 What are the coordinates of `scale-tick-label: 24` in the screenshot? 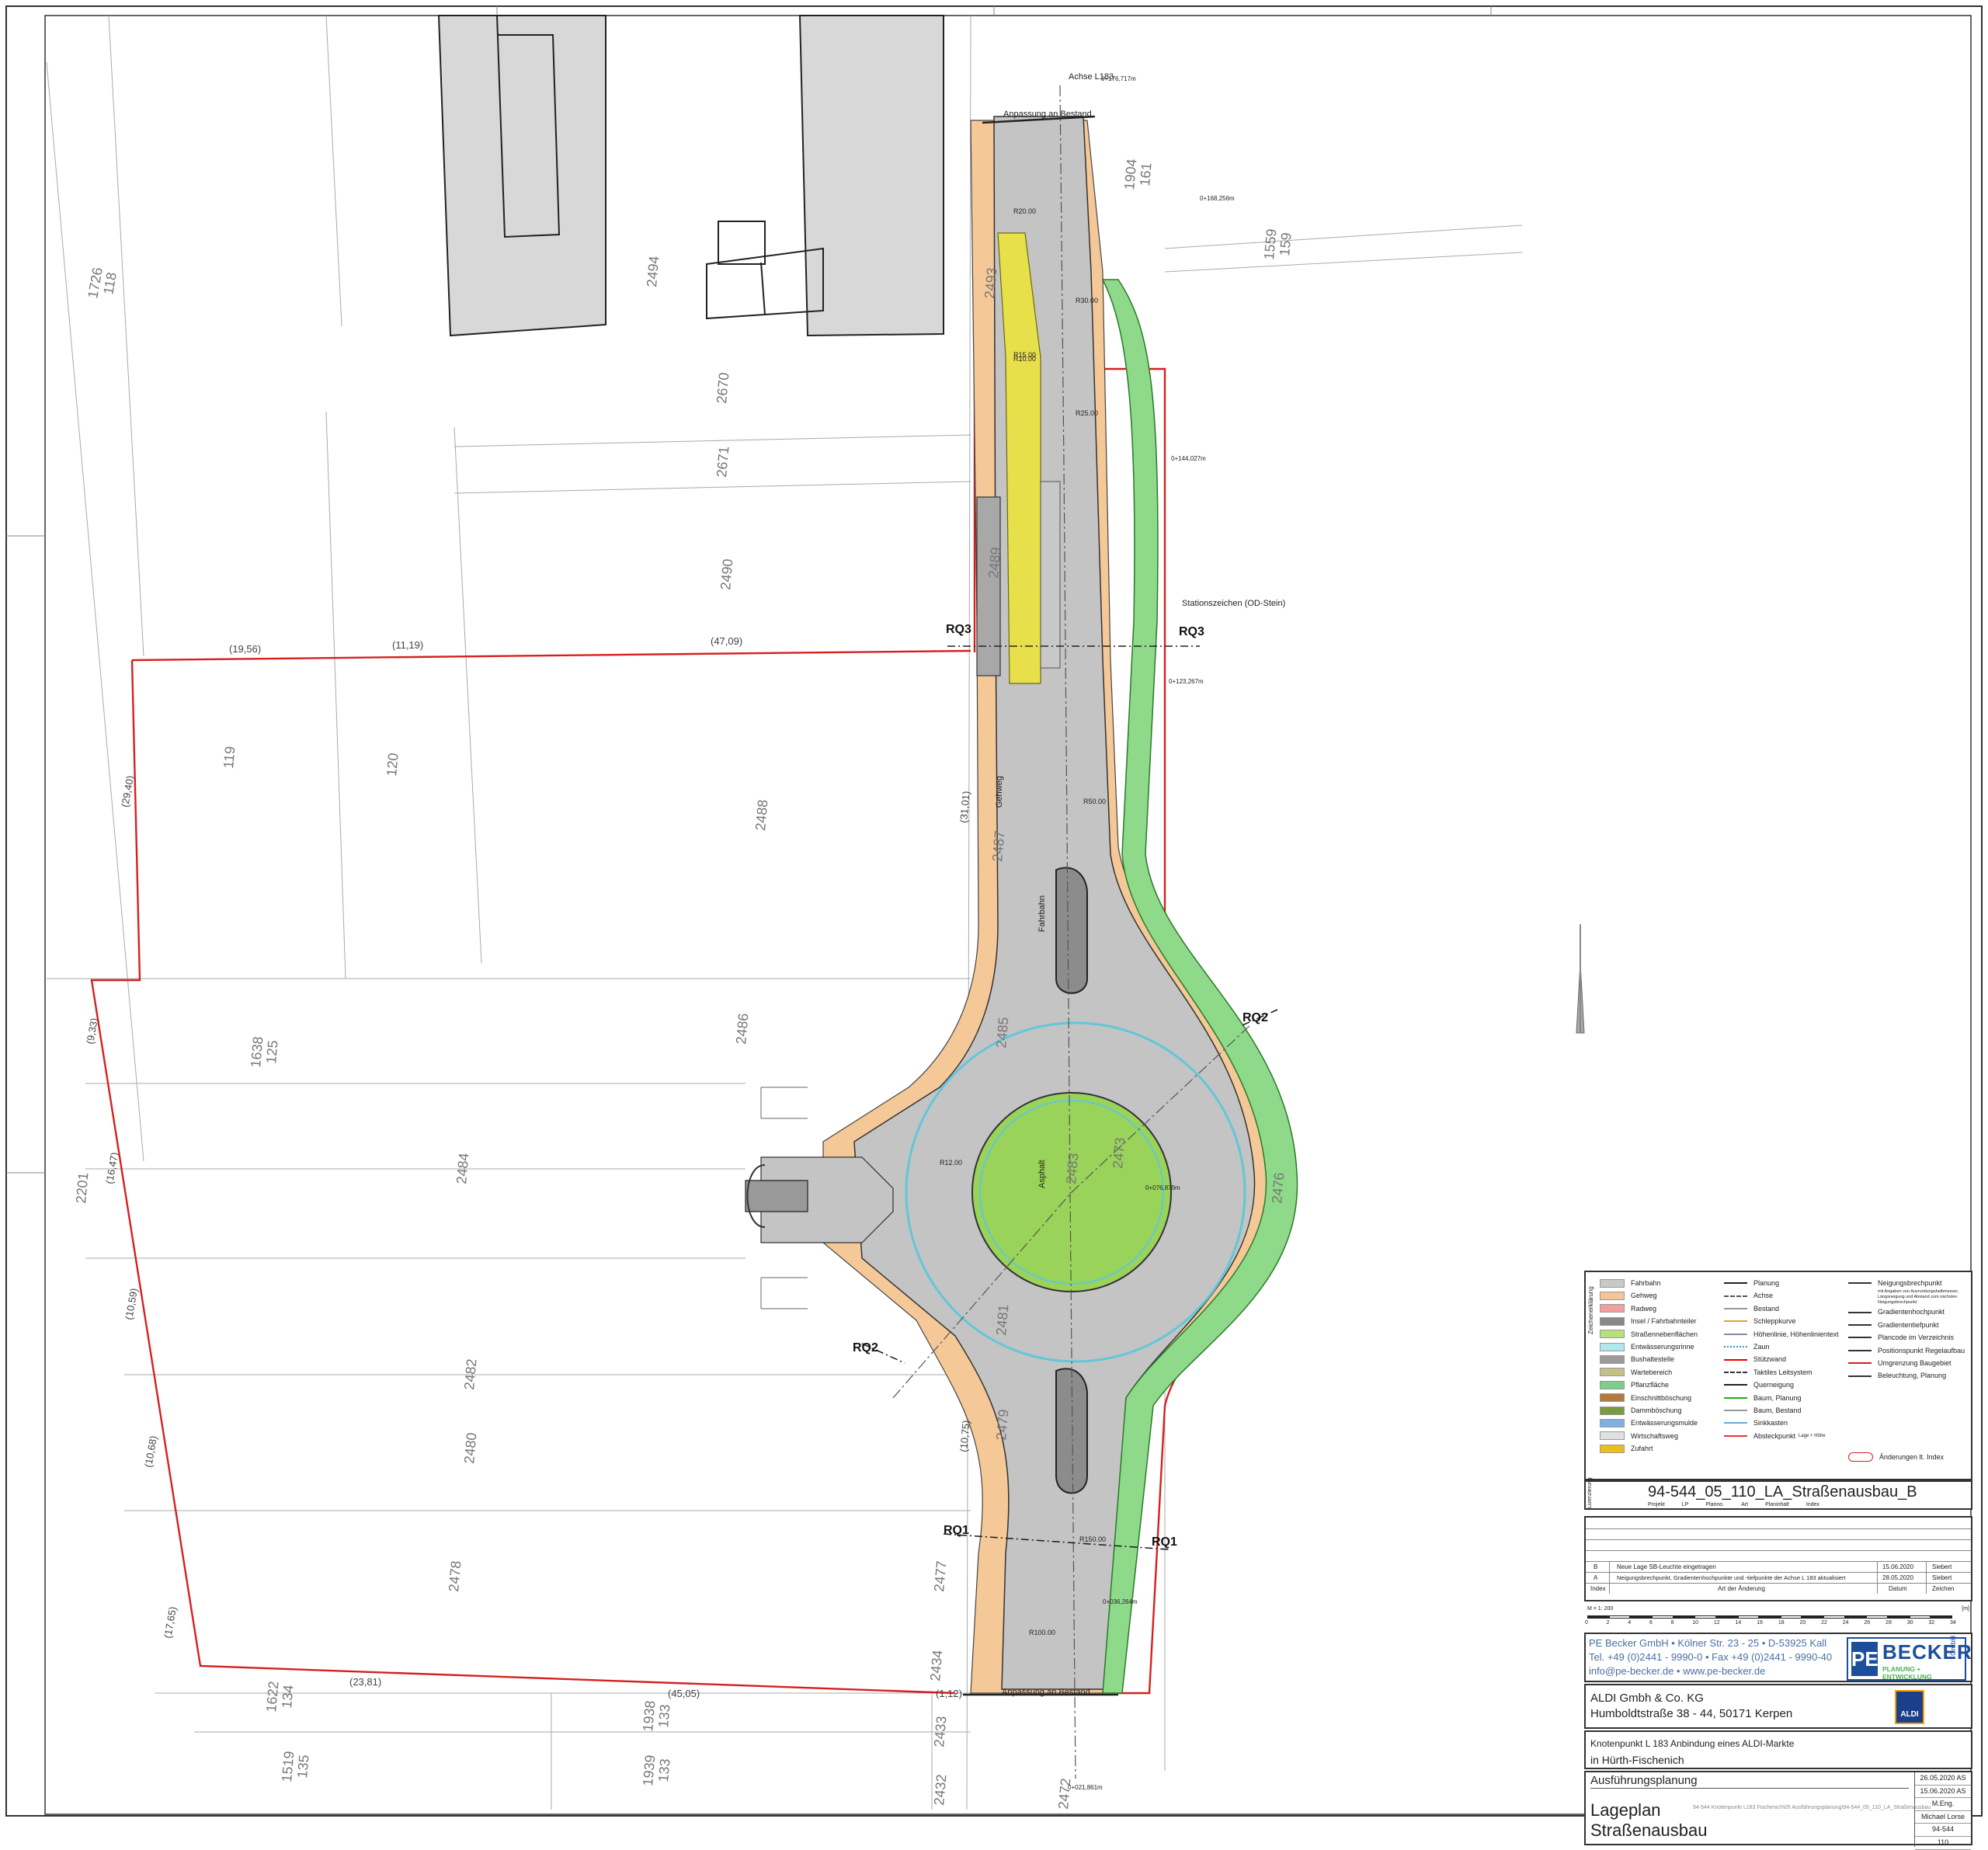 It's located at (1845, 1623).